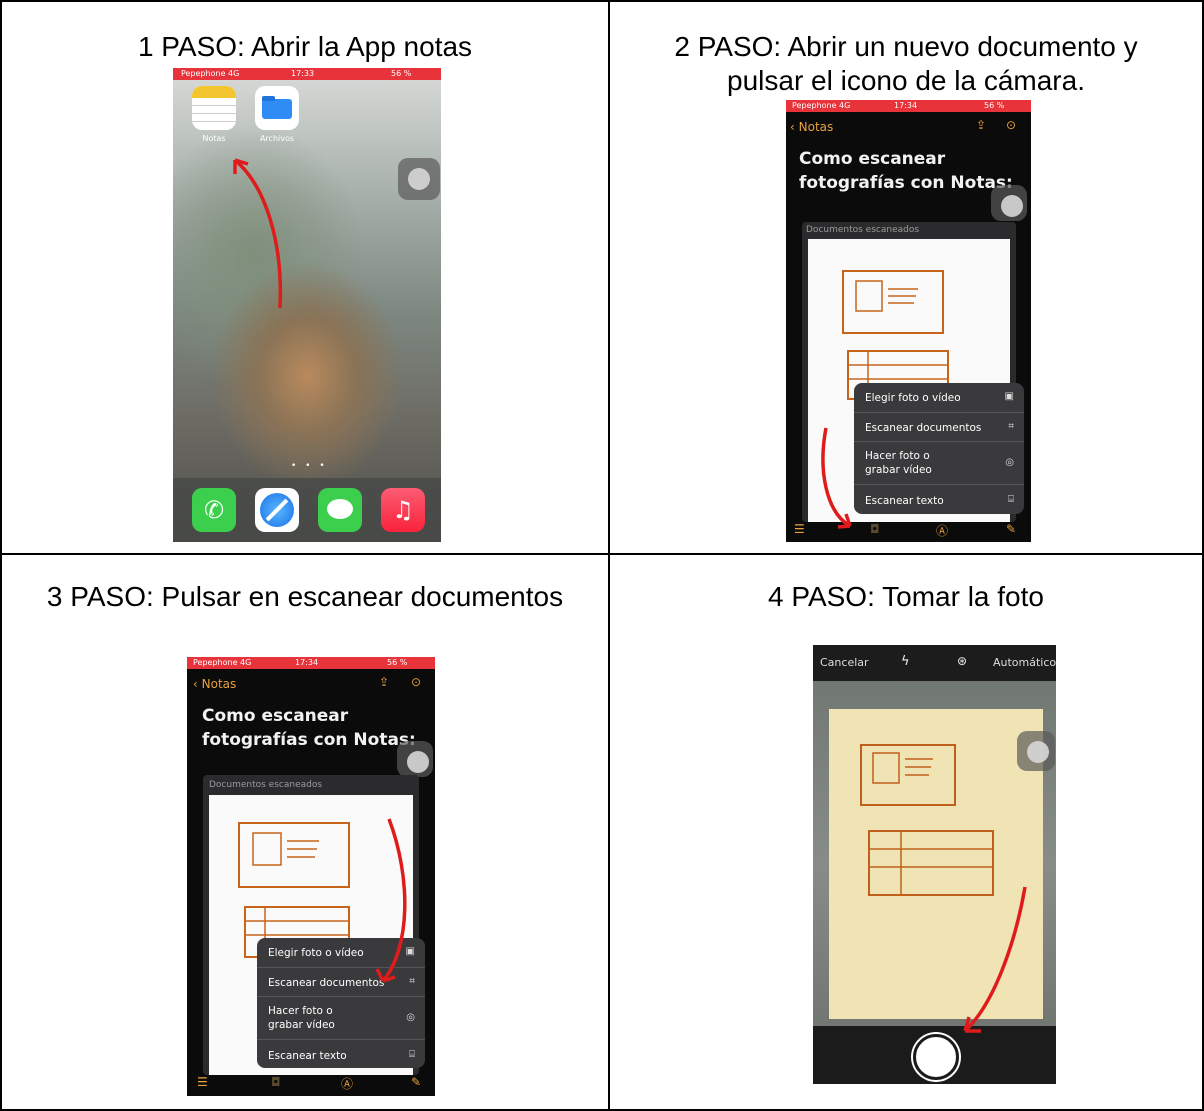  Describe the element at coordinates (602, 1) in the screenshot. I see `table-border-top` at that location.